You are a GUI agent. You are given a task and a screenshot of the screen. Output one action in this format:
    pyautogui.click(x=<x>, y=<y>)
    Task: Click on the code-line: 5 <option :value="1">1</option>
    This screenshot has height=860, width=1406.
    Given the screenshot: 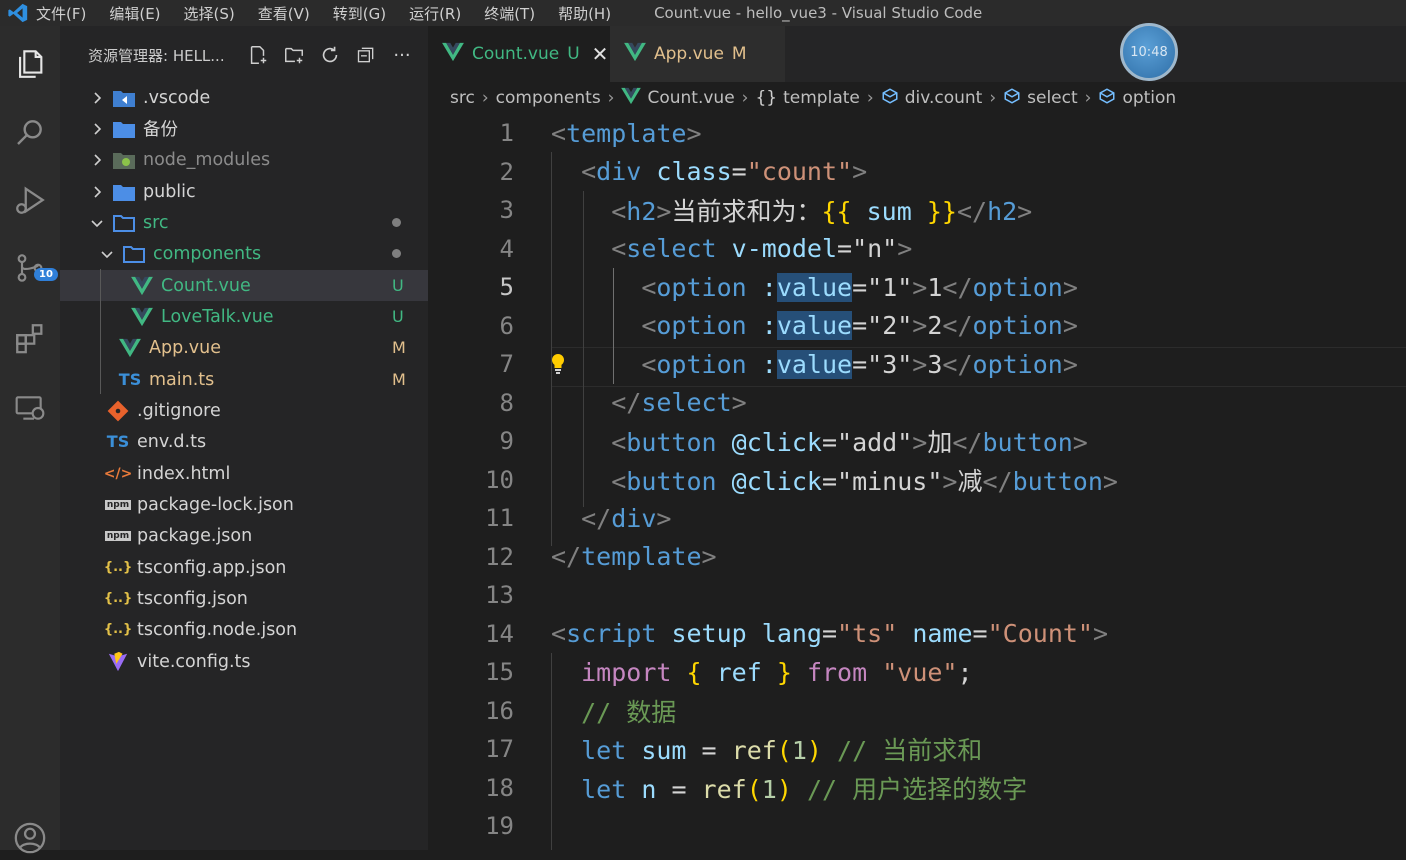 What is the action you would take?
    pyautogui.click(x=917, y=287)
    